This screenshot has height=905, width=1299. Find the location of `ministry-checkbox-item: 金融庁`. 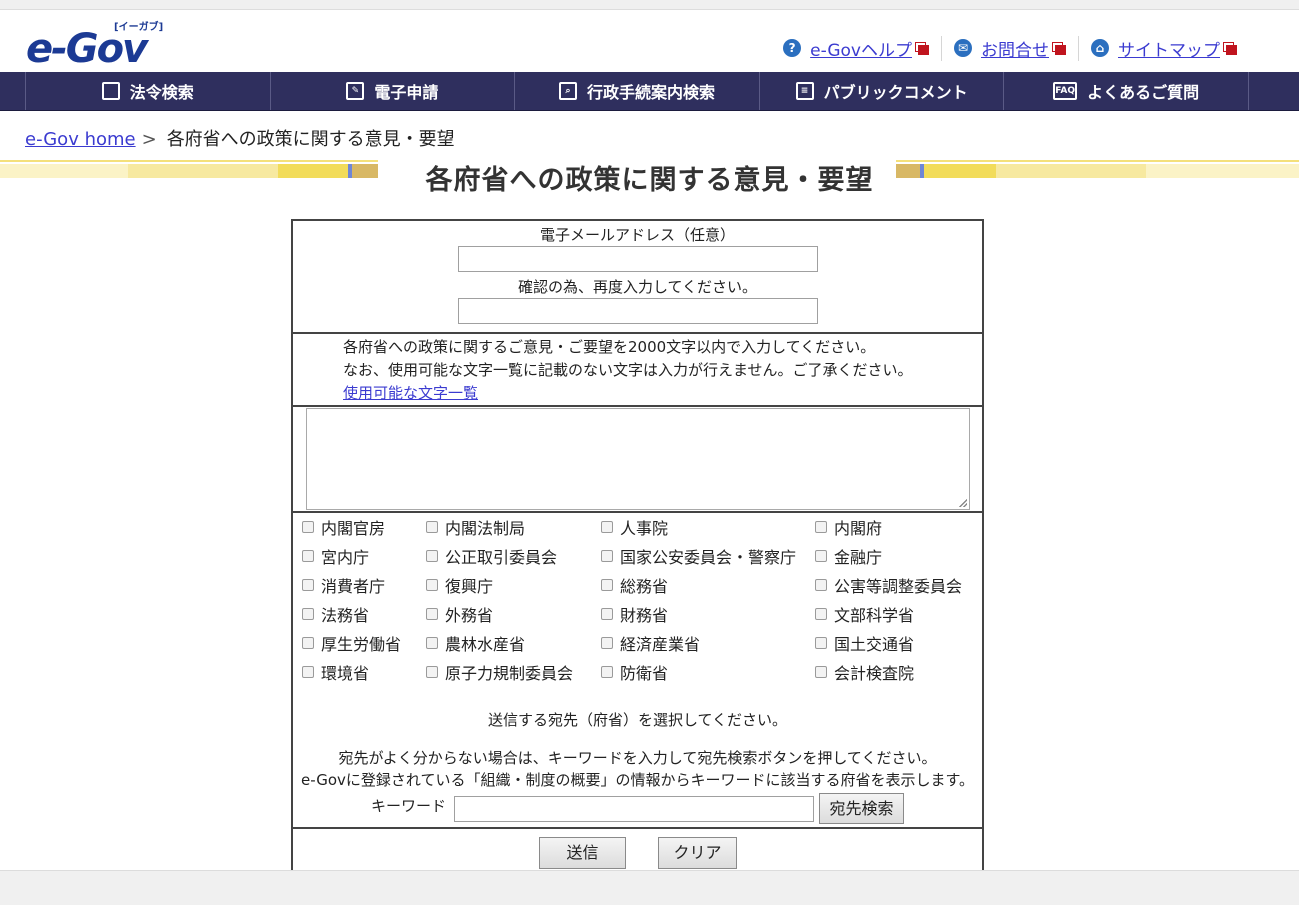

ministry-checkbox-item: 金融庁 is located at coordinates (848, 556).